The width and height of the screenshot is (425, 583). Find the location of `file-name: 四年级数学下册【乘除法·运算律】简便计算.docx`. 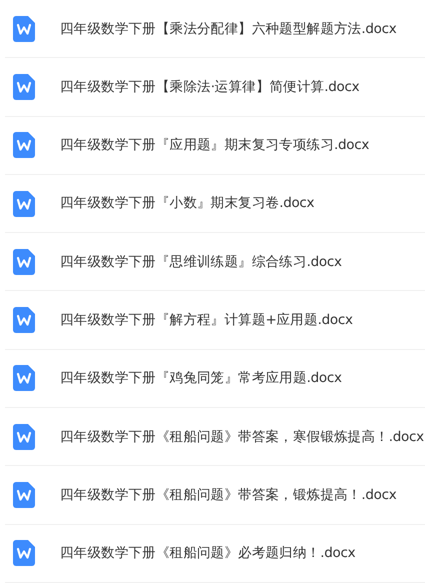

file-name: 四年级数学下册【乘除法·运算律】简便计算.docx is located at coordinates (210, 87).